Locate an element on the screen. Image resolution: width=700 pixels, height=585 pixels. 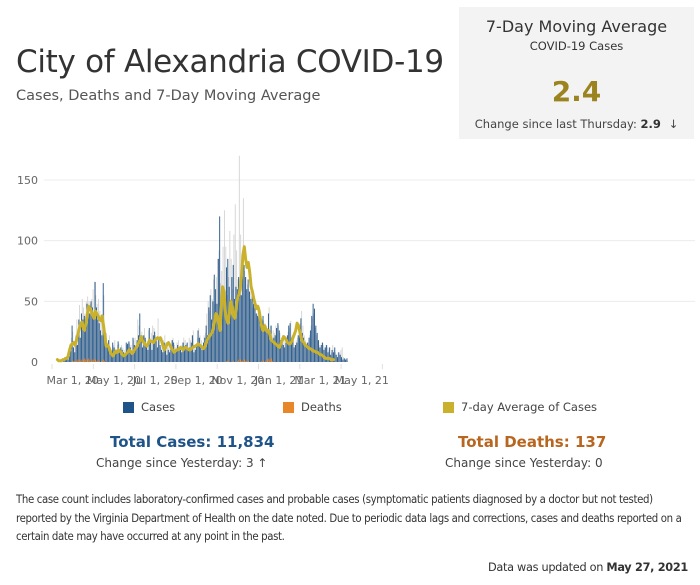
y-tick-label: 50 is located at coordinates (31, 301).